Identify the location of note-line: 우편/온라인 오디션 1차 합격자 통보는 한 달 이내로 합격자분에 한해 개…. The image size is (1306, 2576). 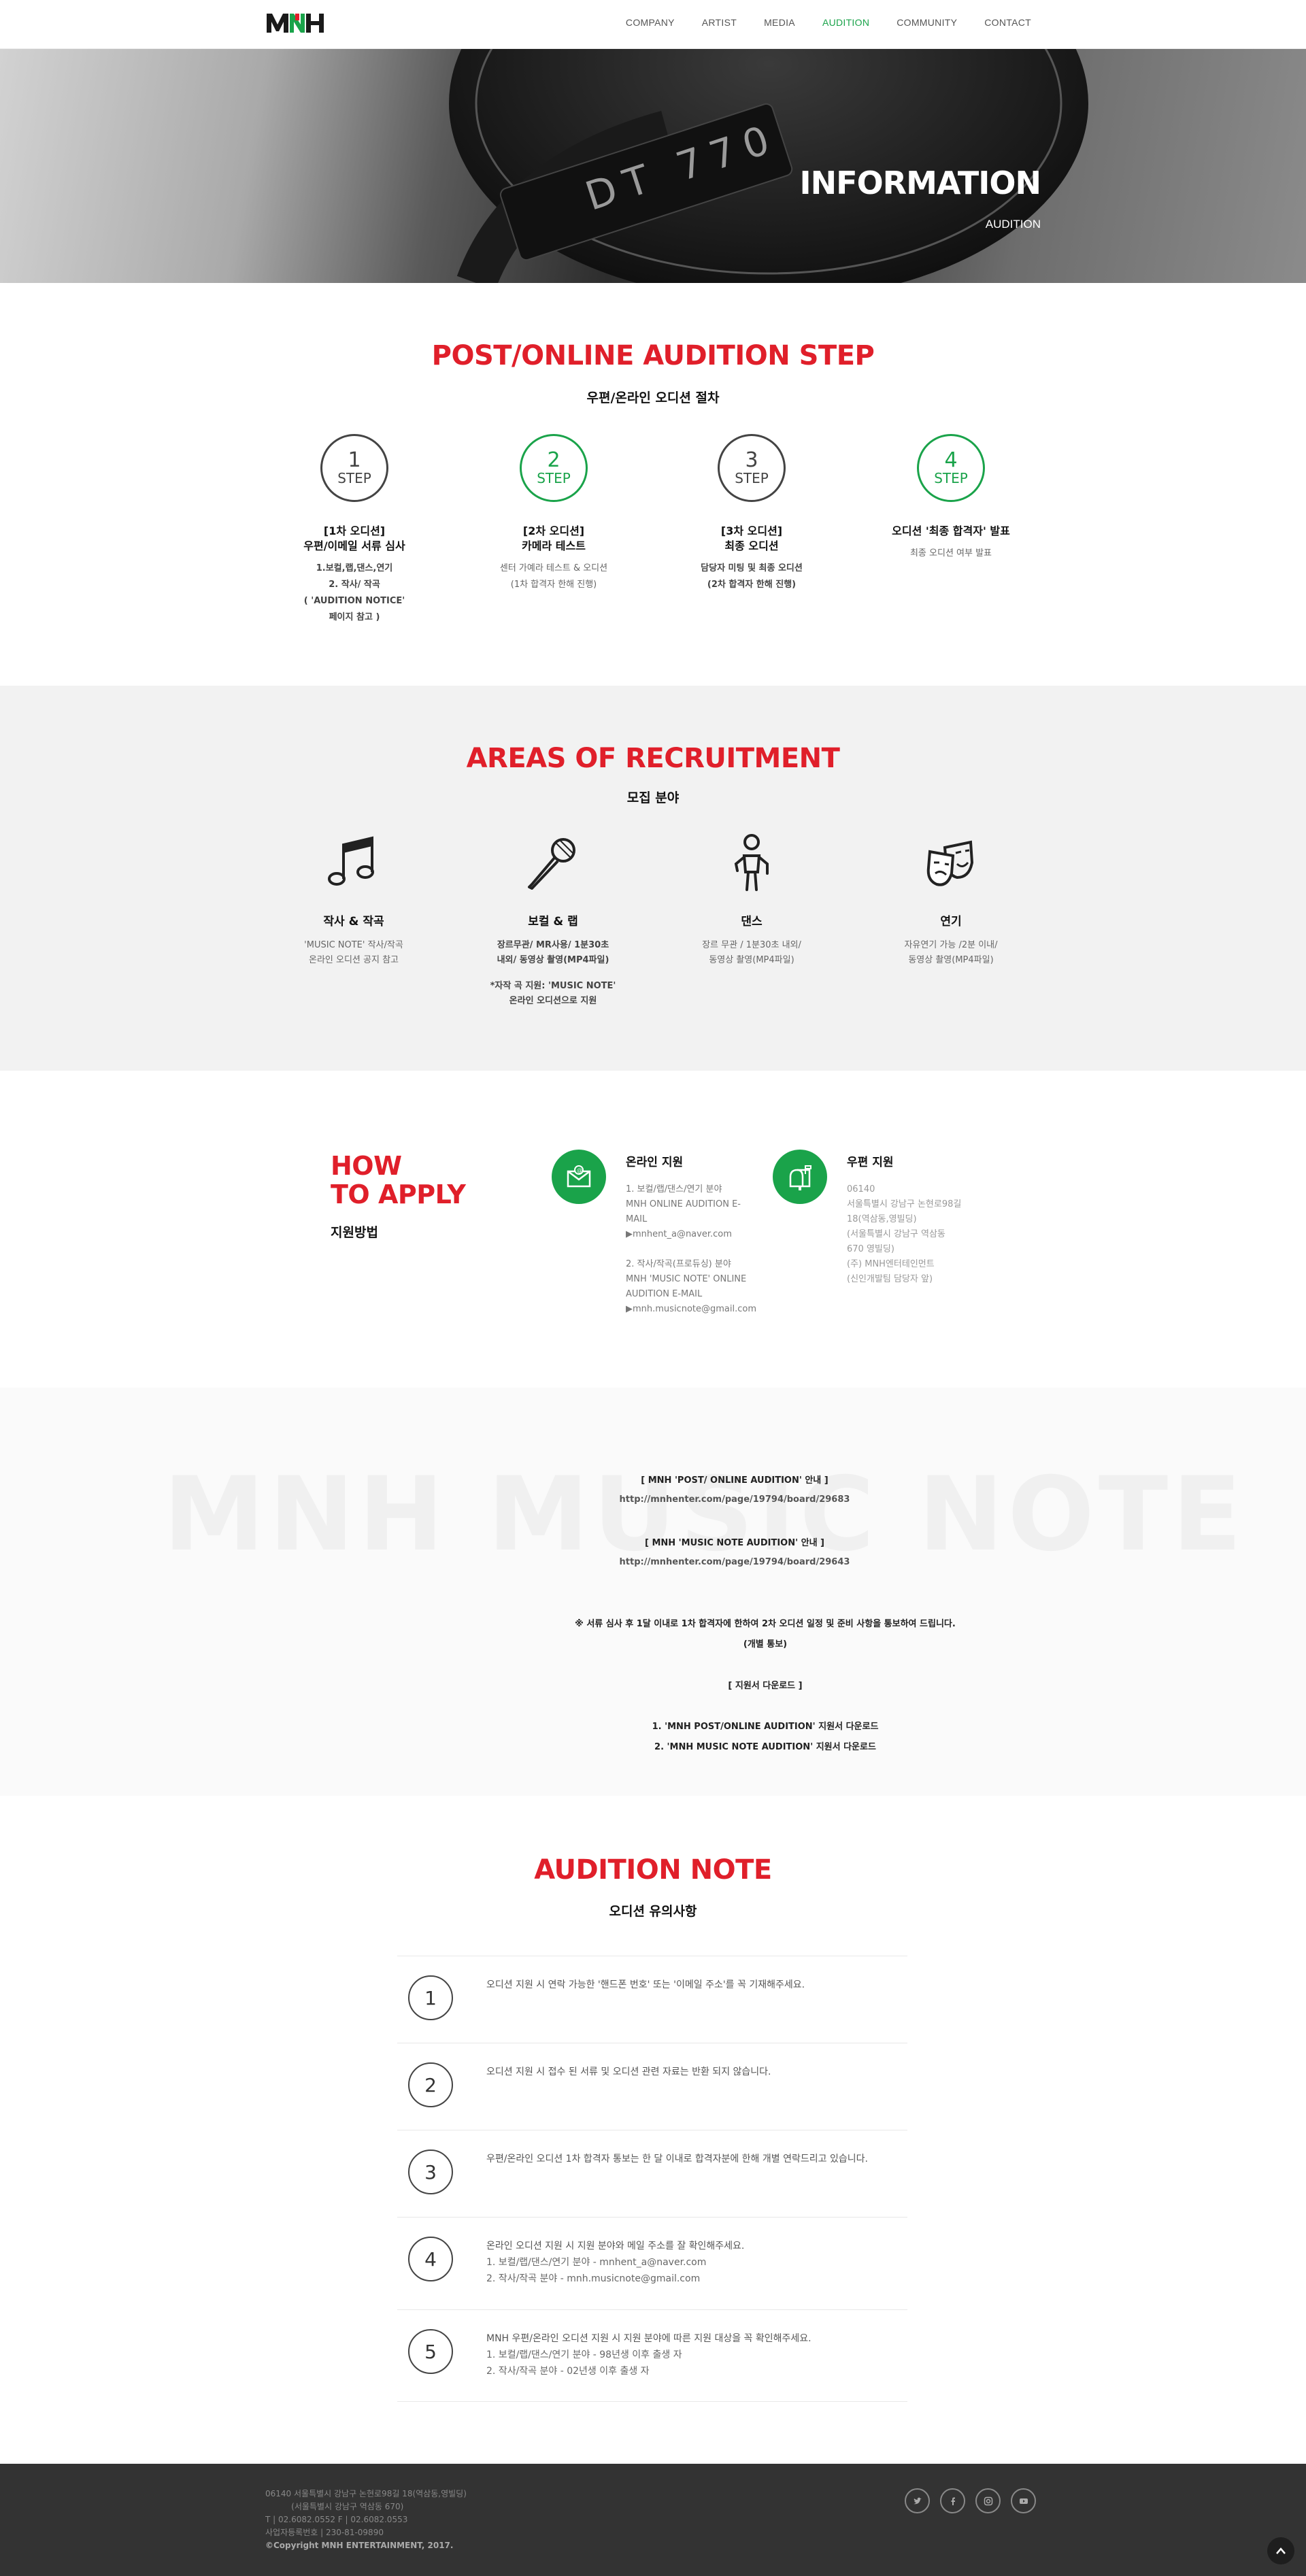
(677, 2159).